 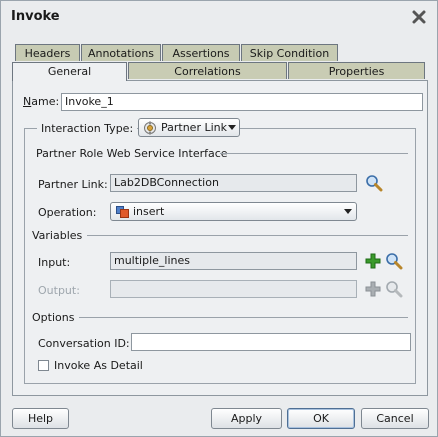 I want to click on input-field: multiple_lines, so click(x=233, y=261).